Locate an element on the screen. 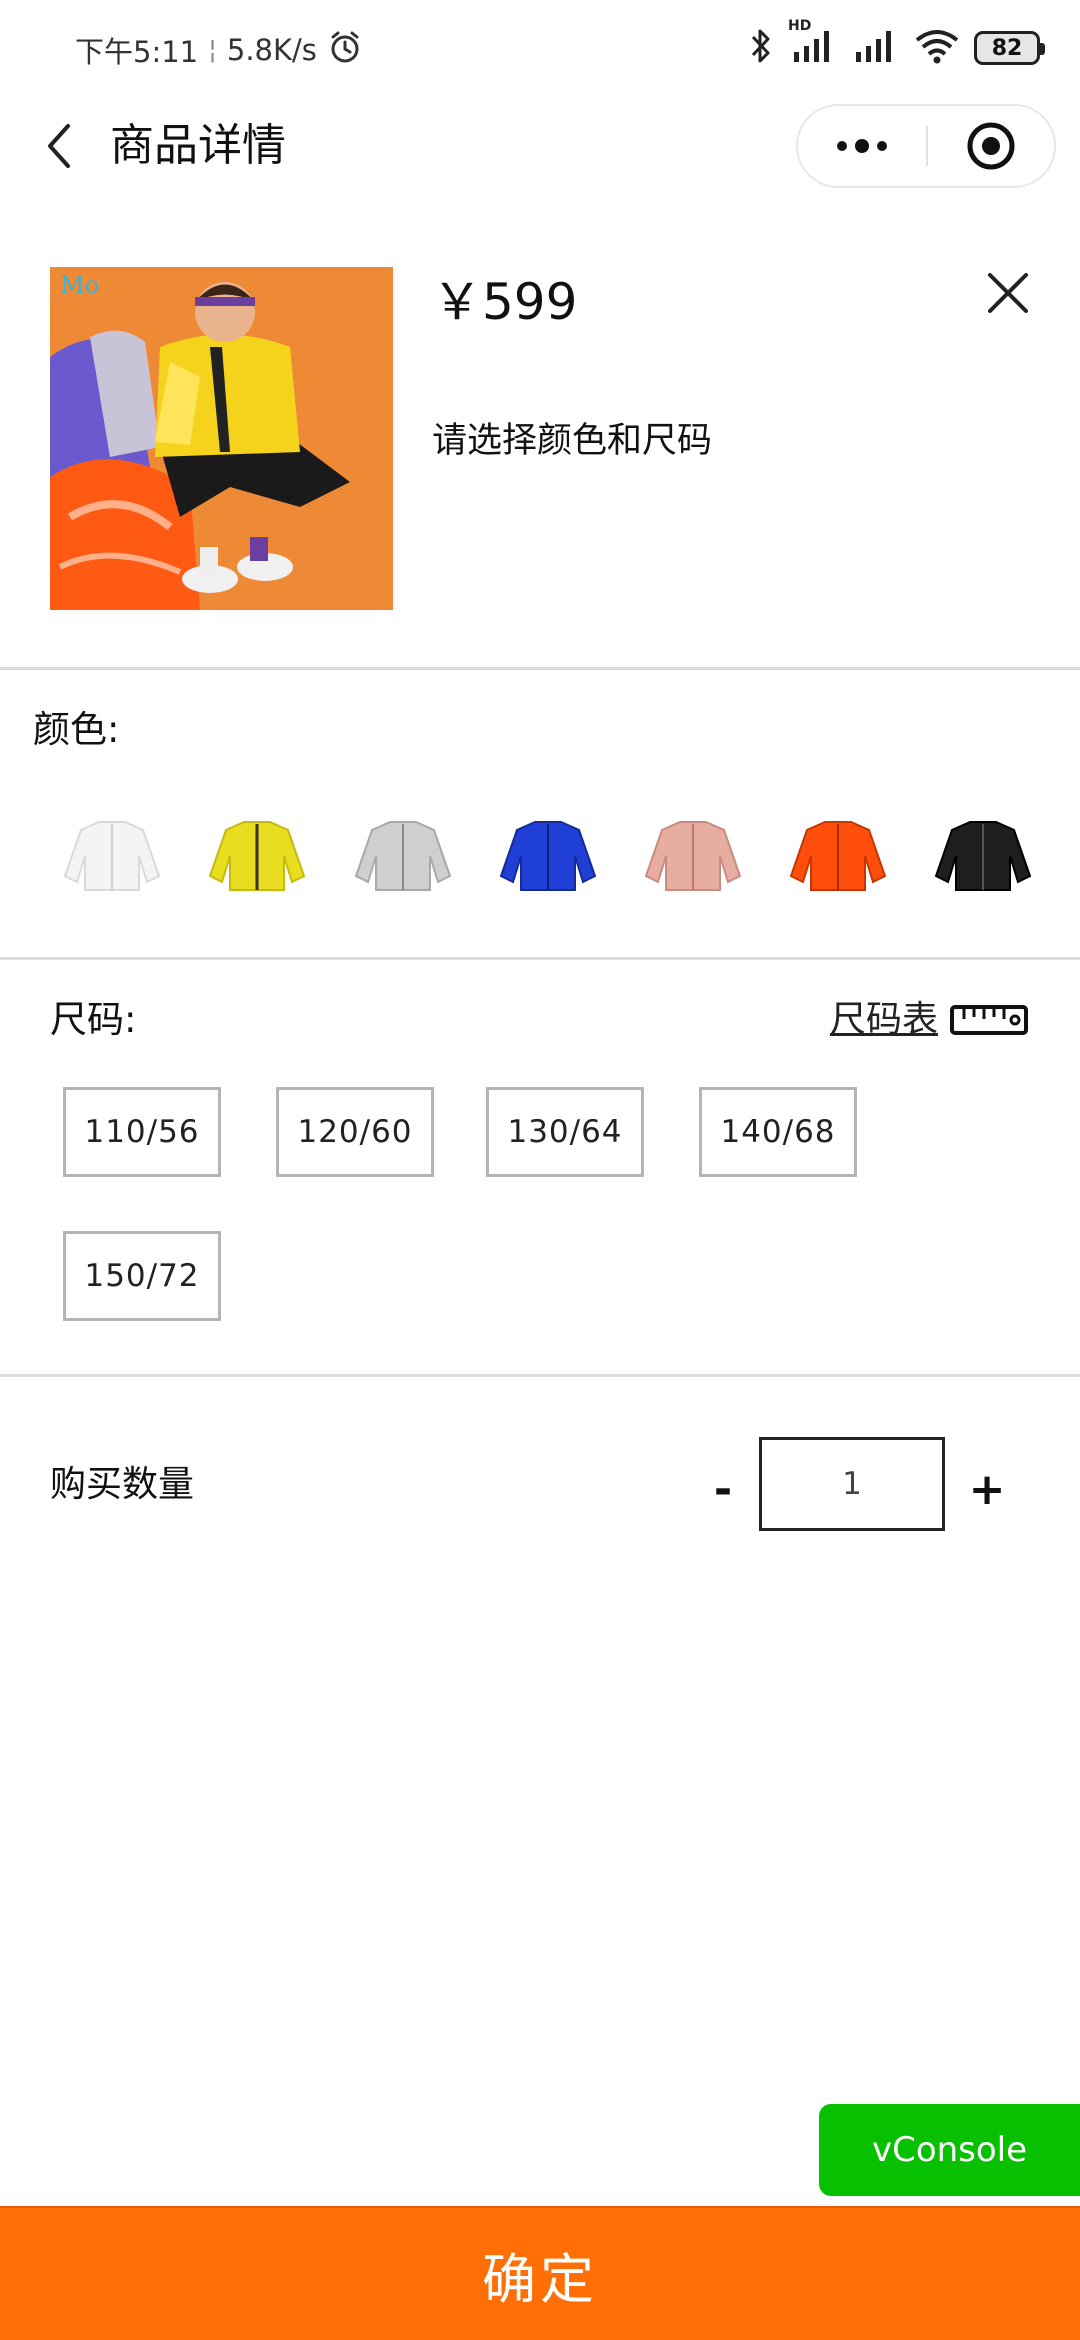 This screenshot has height=2340, width=1080. color-swatch-white is located at coordinates (112, 855).